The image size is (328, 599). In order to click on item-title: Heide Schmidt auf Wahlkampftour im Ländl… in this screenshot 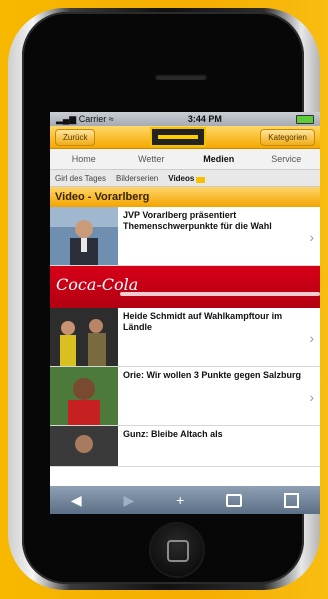, I will do `click(203, 321)`.